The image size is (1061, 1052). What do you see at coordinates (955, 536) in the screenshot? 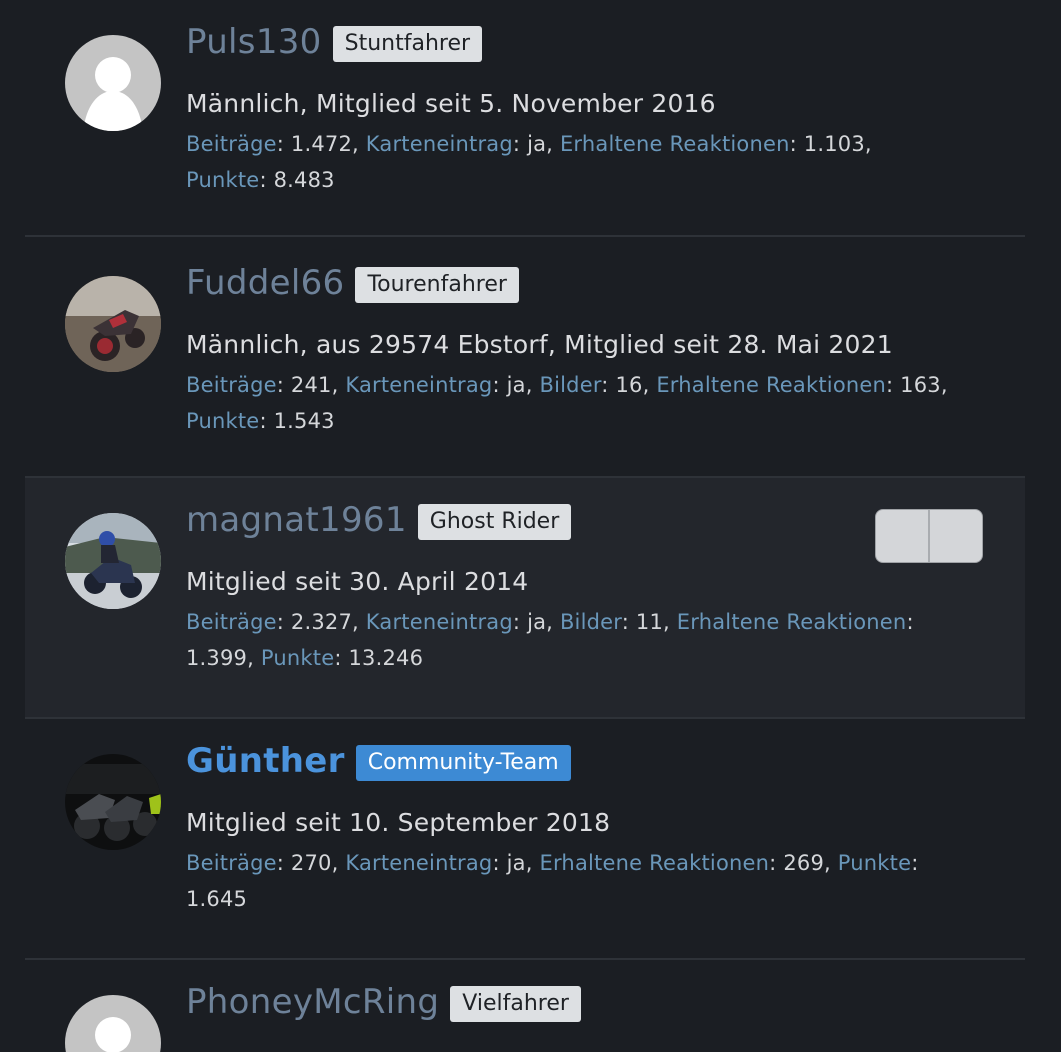
I see `member-action-button-right` at bounding box center [955, 536].